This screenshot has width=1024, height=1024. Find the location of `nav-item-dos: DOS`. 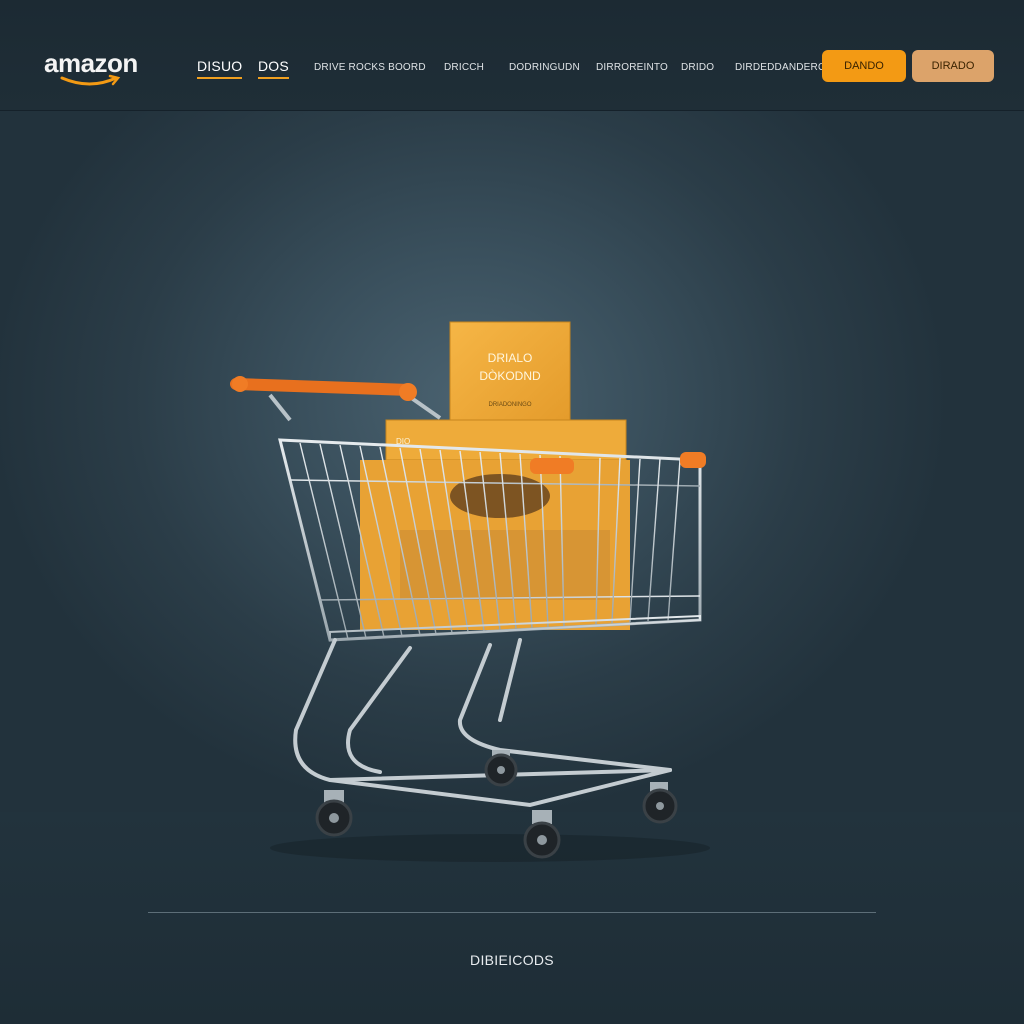

nav-item-dos: DOS is located at coordinates (273, 68).